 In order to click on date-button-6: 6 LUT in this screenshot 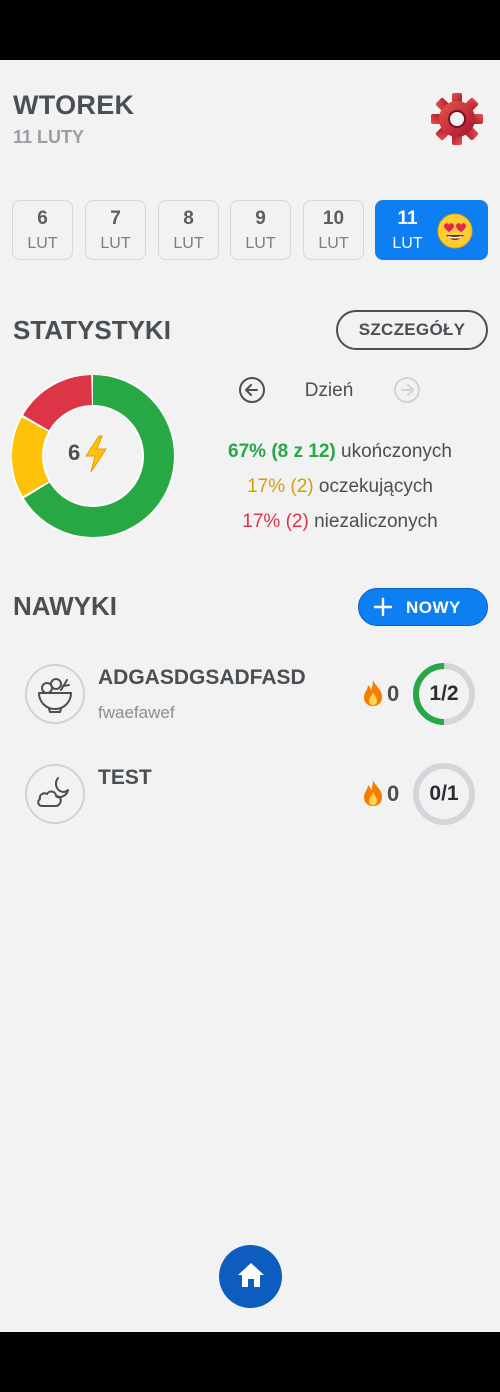, I will do `click(42, 230)`.